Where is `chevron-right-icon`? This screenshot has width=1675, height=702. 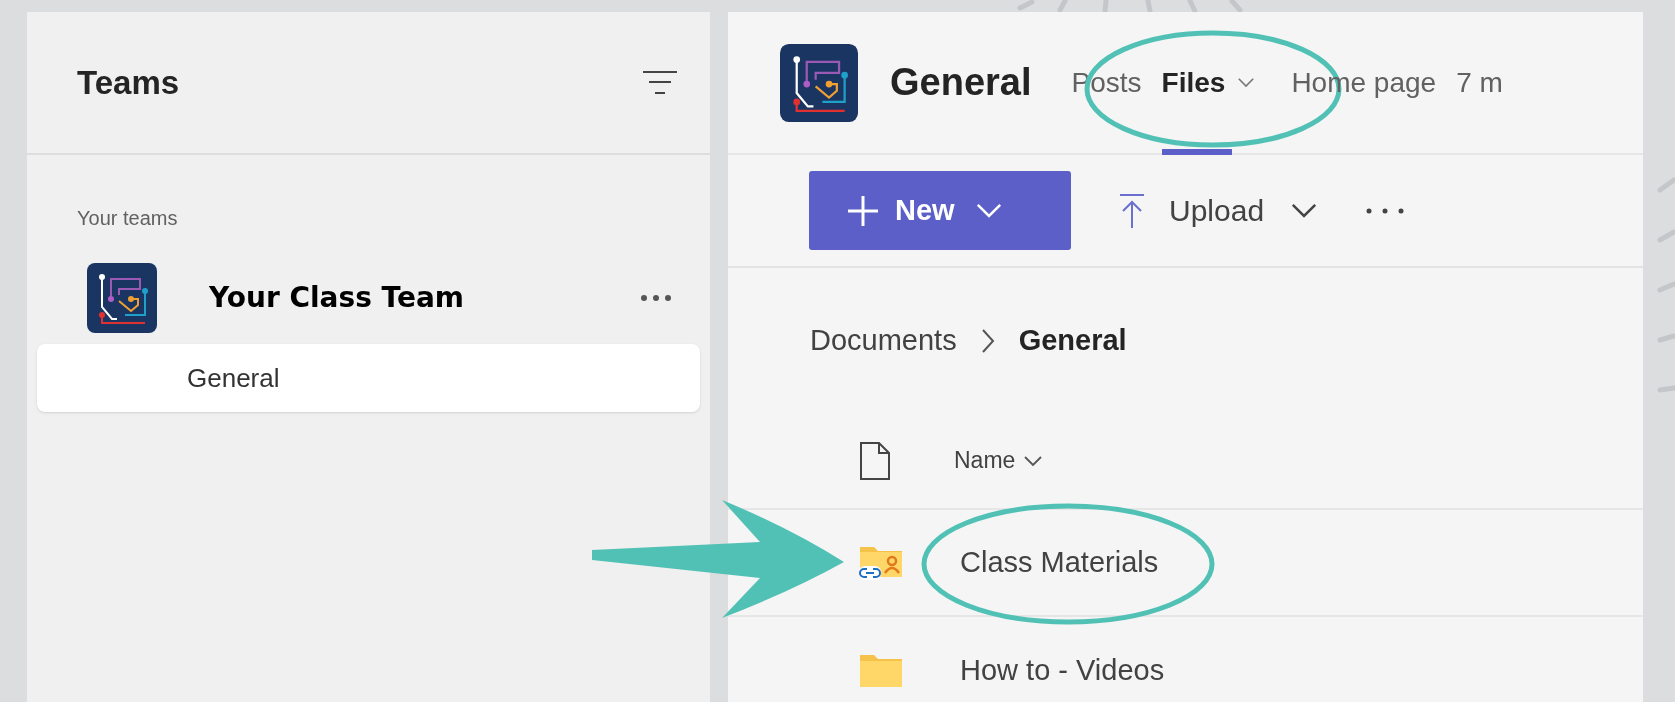
chevron-right-icon is located at coordinates (987, 340).